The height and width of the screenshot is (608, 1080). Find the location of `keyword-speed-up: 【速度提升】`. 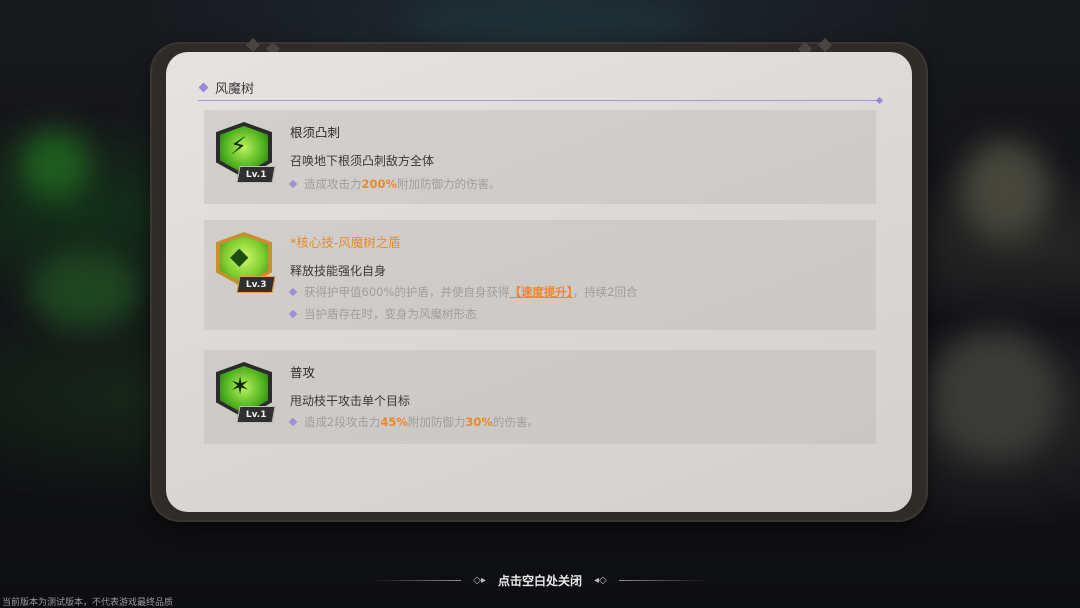

keyword-speed-up: 【速度提升】 is located at coordinates (540, 292).